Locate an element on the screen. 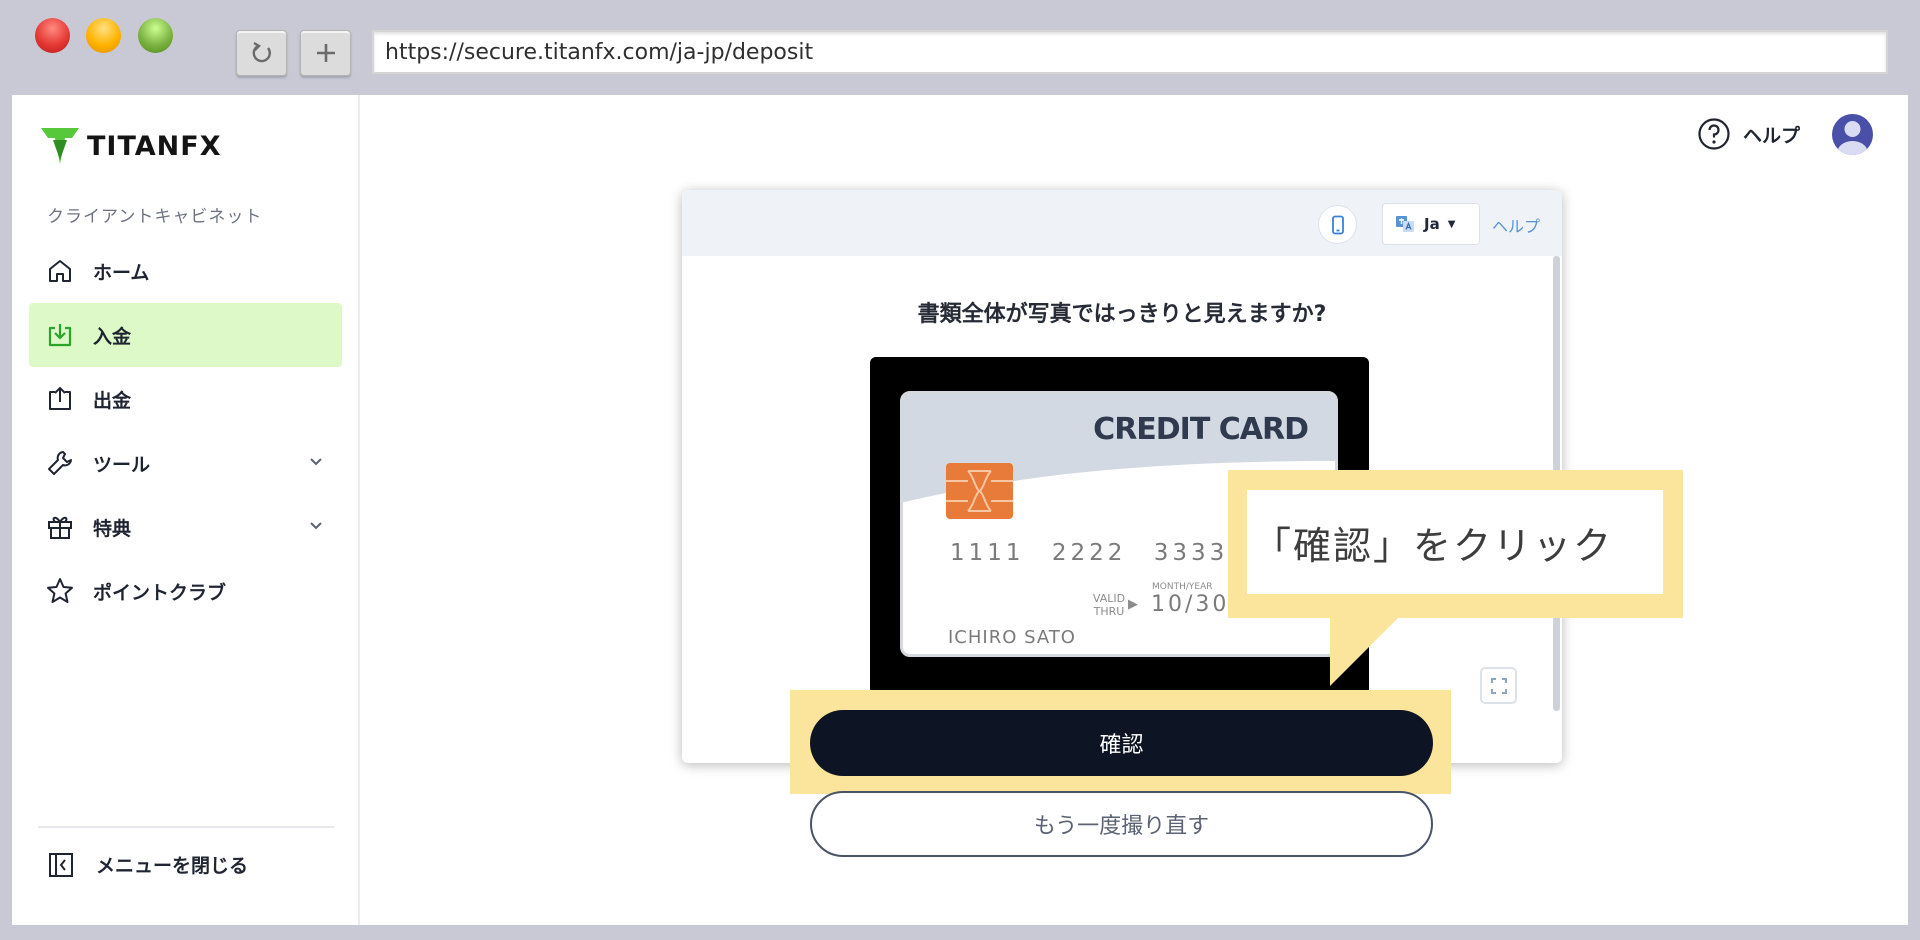 The height and width of the screenshot is (940, 1920). modal-help-link: ヘルプ is located at coordinates (1516, 225).